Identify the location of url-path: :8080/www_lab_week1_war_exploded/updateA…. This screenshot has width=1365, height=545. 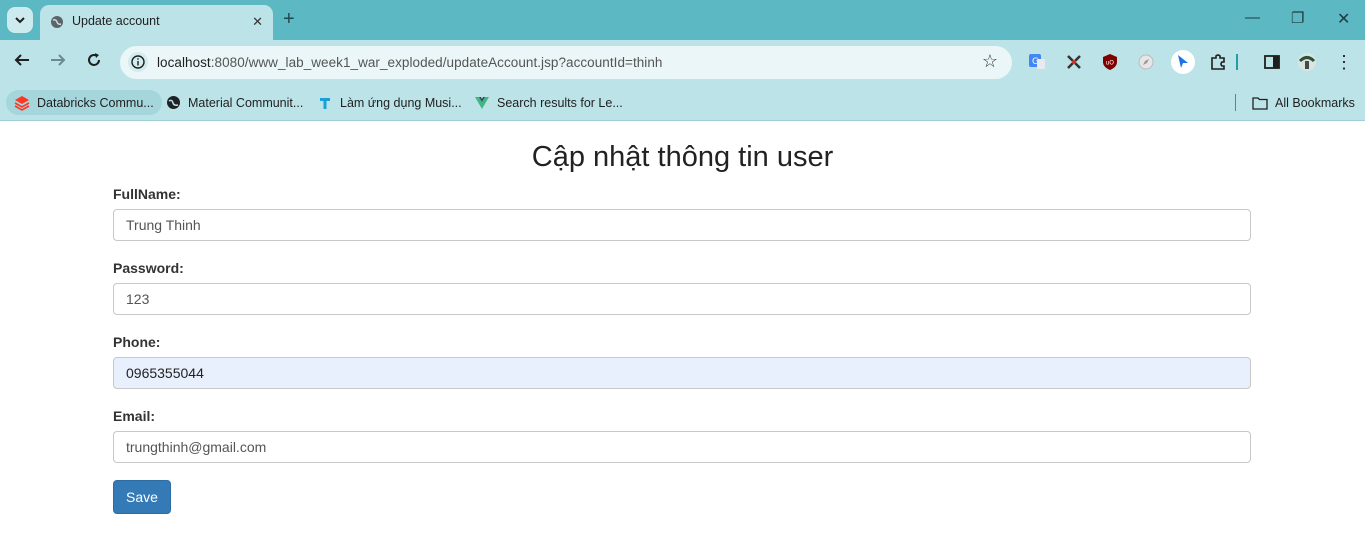
(436, 62).